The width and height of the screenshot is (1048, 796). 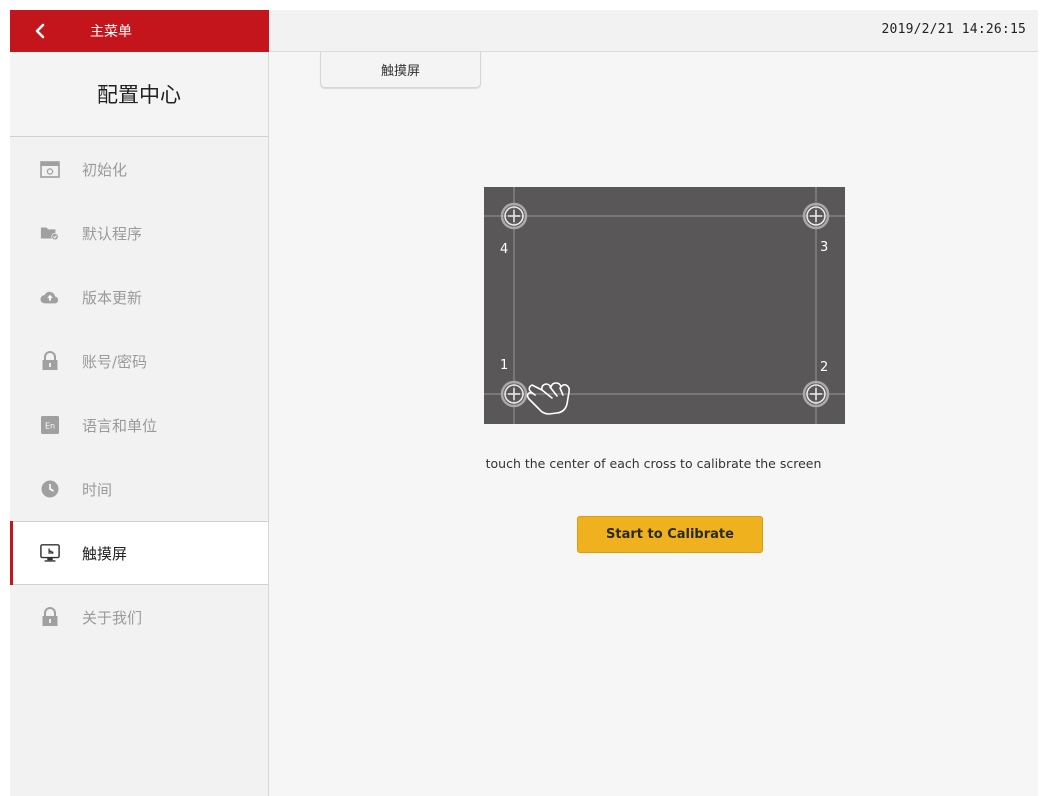 What do you see at coordinates (112, 617) in the screenshot?
I see `sidebar-item-label: 关于我们` at bounding box center [112, 617].